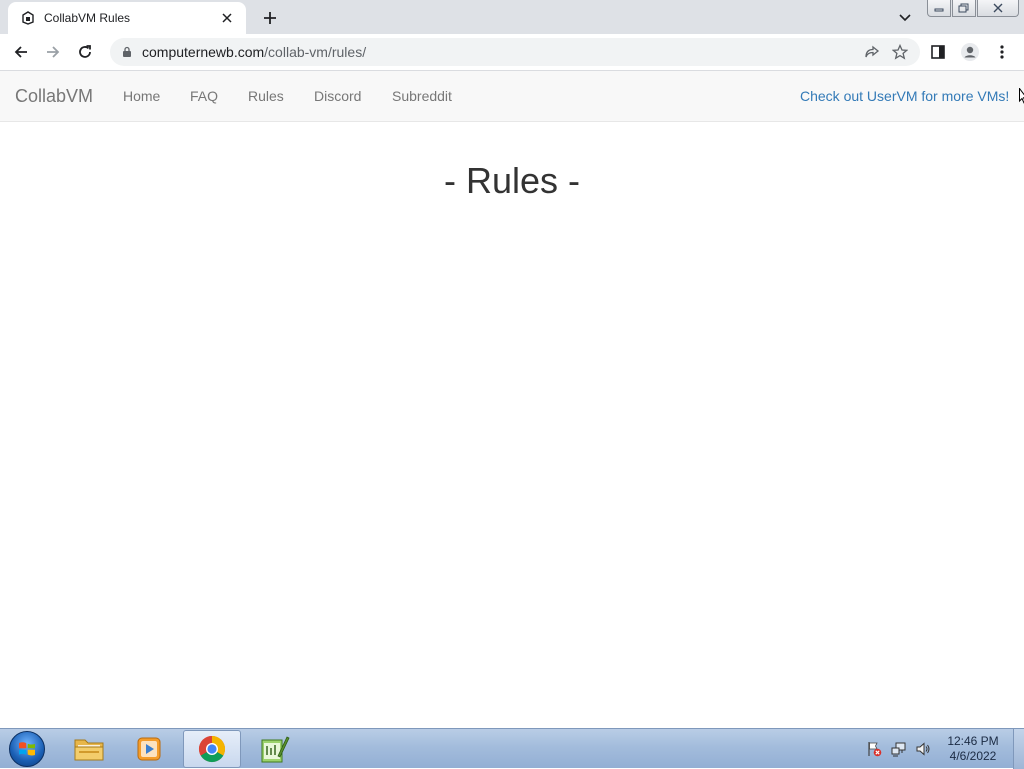 This screenshot has width=1024, height=769. What do you see at coordinates (512, 180) in the screenshot?
I see `page-title: - Rules -` at bounding box center [512, 180].